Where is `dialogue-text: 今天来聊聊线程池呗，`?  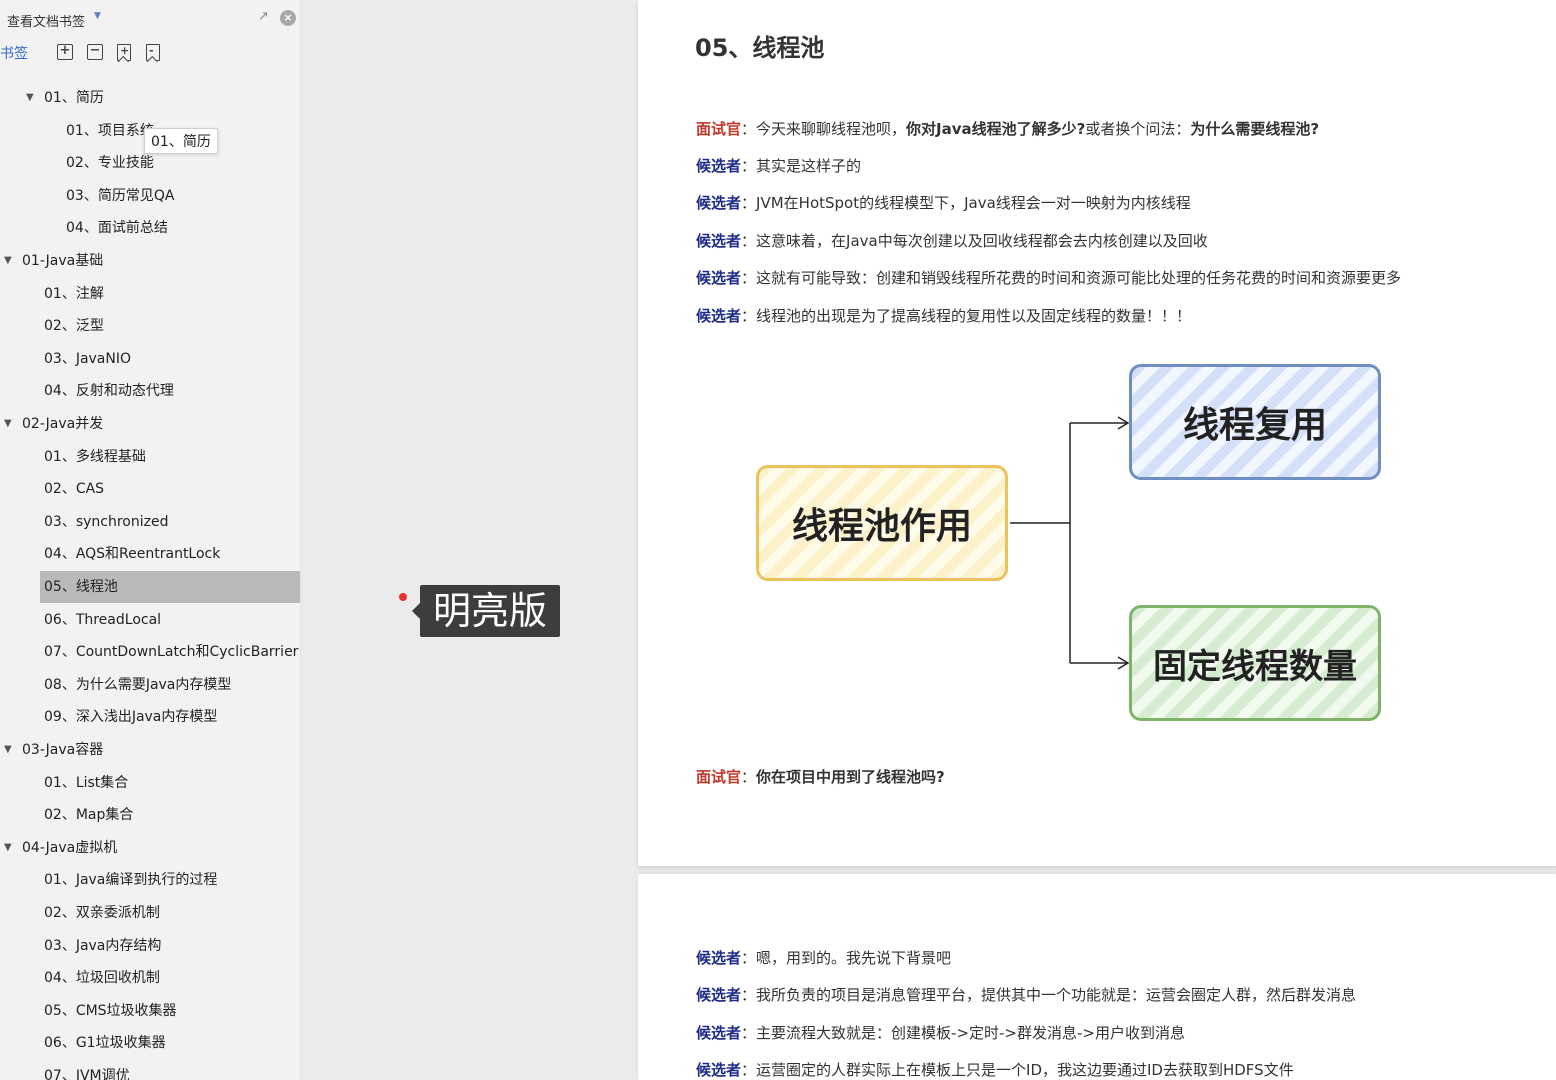 dialogue-text: 今天来聊聊线程池呗， is located at coordinates (831, 129).